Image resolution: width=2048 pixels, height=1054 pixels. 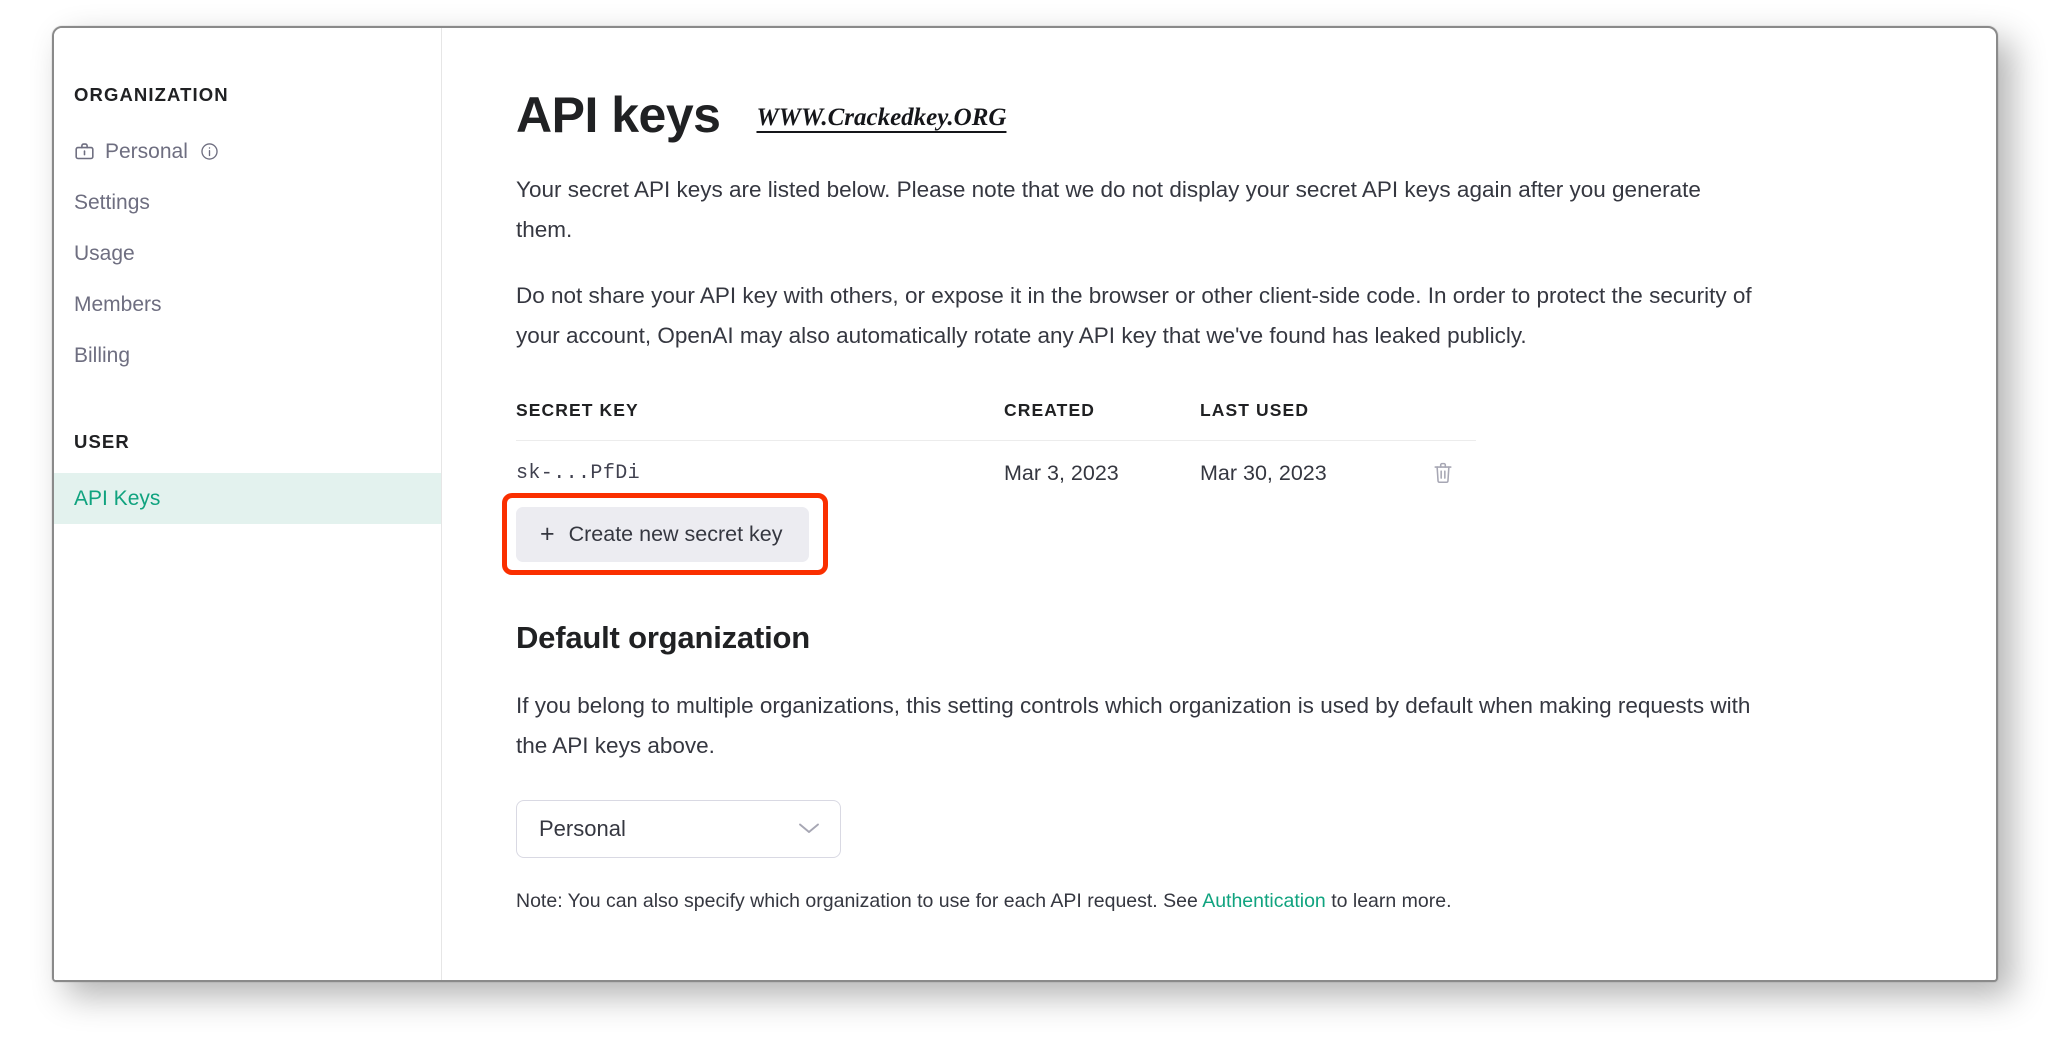 I want to click on create-new-secret-key-button: + Create new secret key, so click(x=662, y=535).